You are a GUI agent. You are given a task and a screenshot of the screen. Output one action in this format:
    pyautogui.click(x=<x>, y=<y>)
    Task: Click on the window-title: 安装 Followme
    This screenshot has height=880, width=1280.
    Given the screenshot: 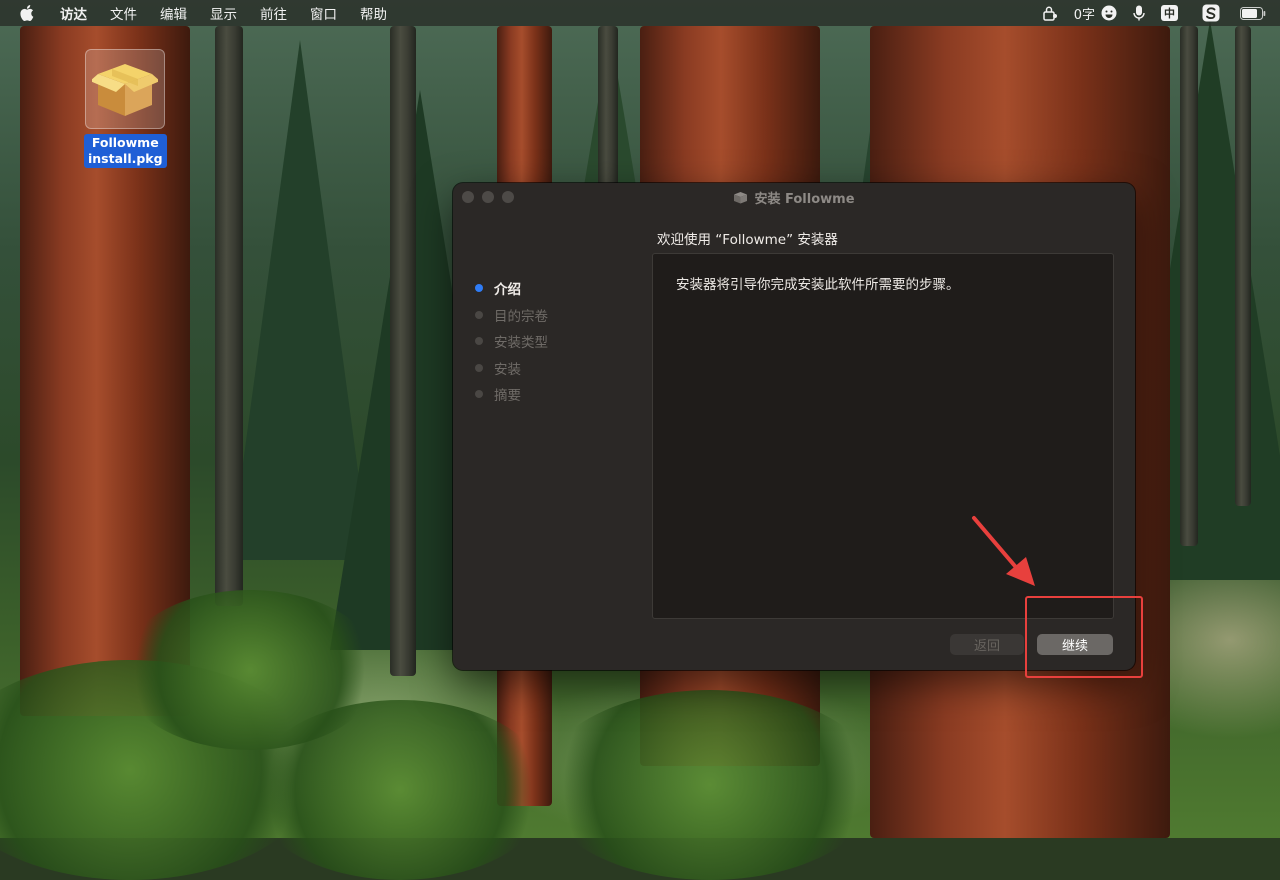 What is the action you would take?
    pyautogui.click(x=804, y=199)
    